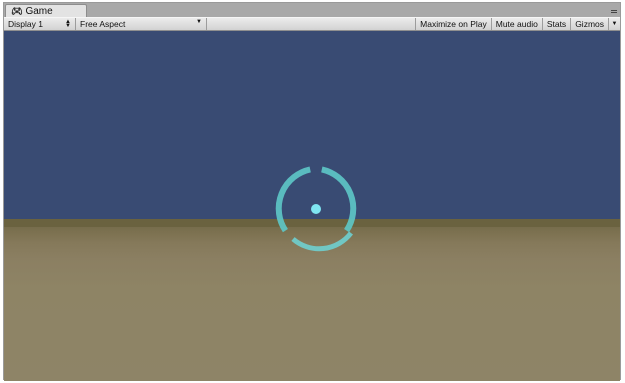  What do you see at coordinates (39, 11) in the screenshot?
I see `tab-game-label: Game` at bounding box center [39, 11].